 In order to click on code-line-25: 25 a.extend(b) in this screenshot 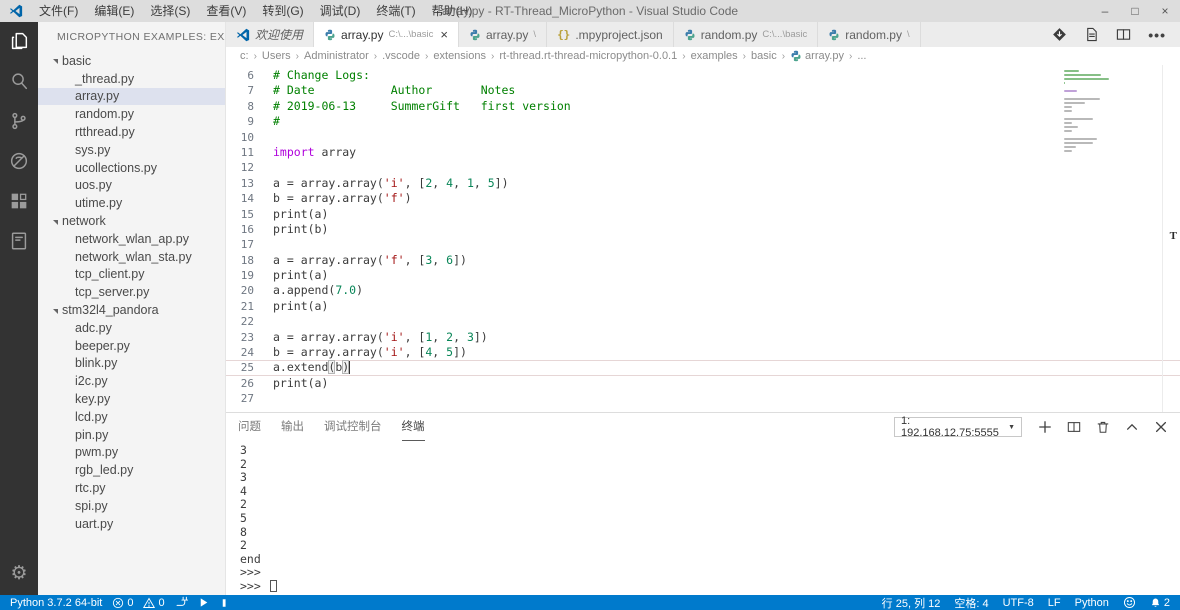, I will do `click(703, 367)`.